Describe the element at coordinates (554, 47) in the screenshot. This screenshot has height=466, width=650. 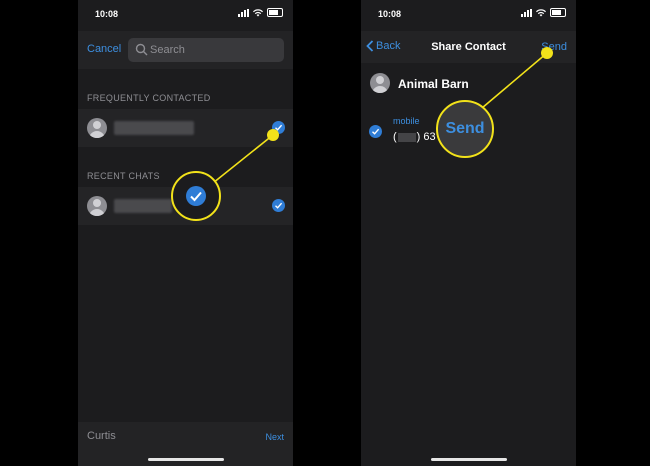
I see `send-button: Send` at that location.